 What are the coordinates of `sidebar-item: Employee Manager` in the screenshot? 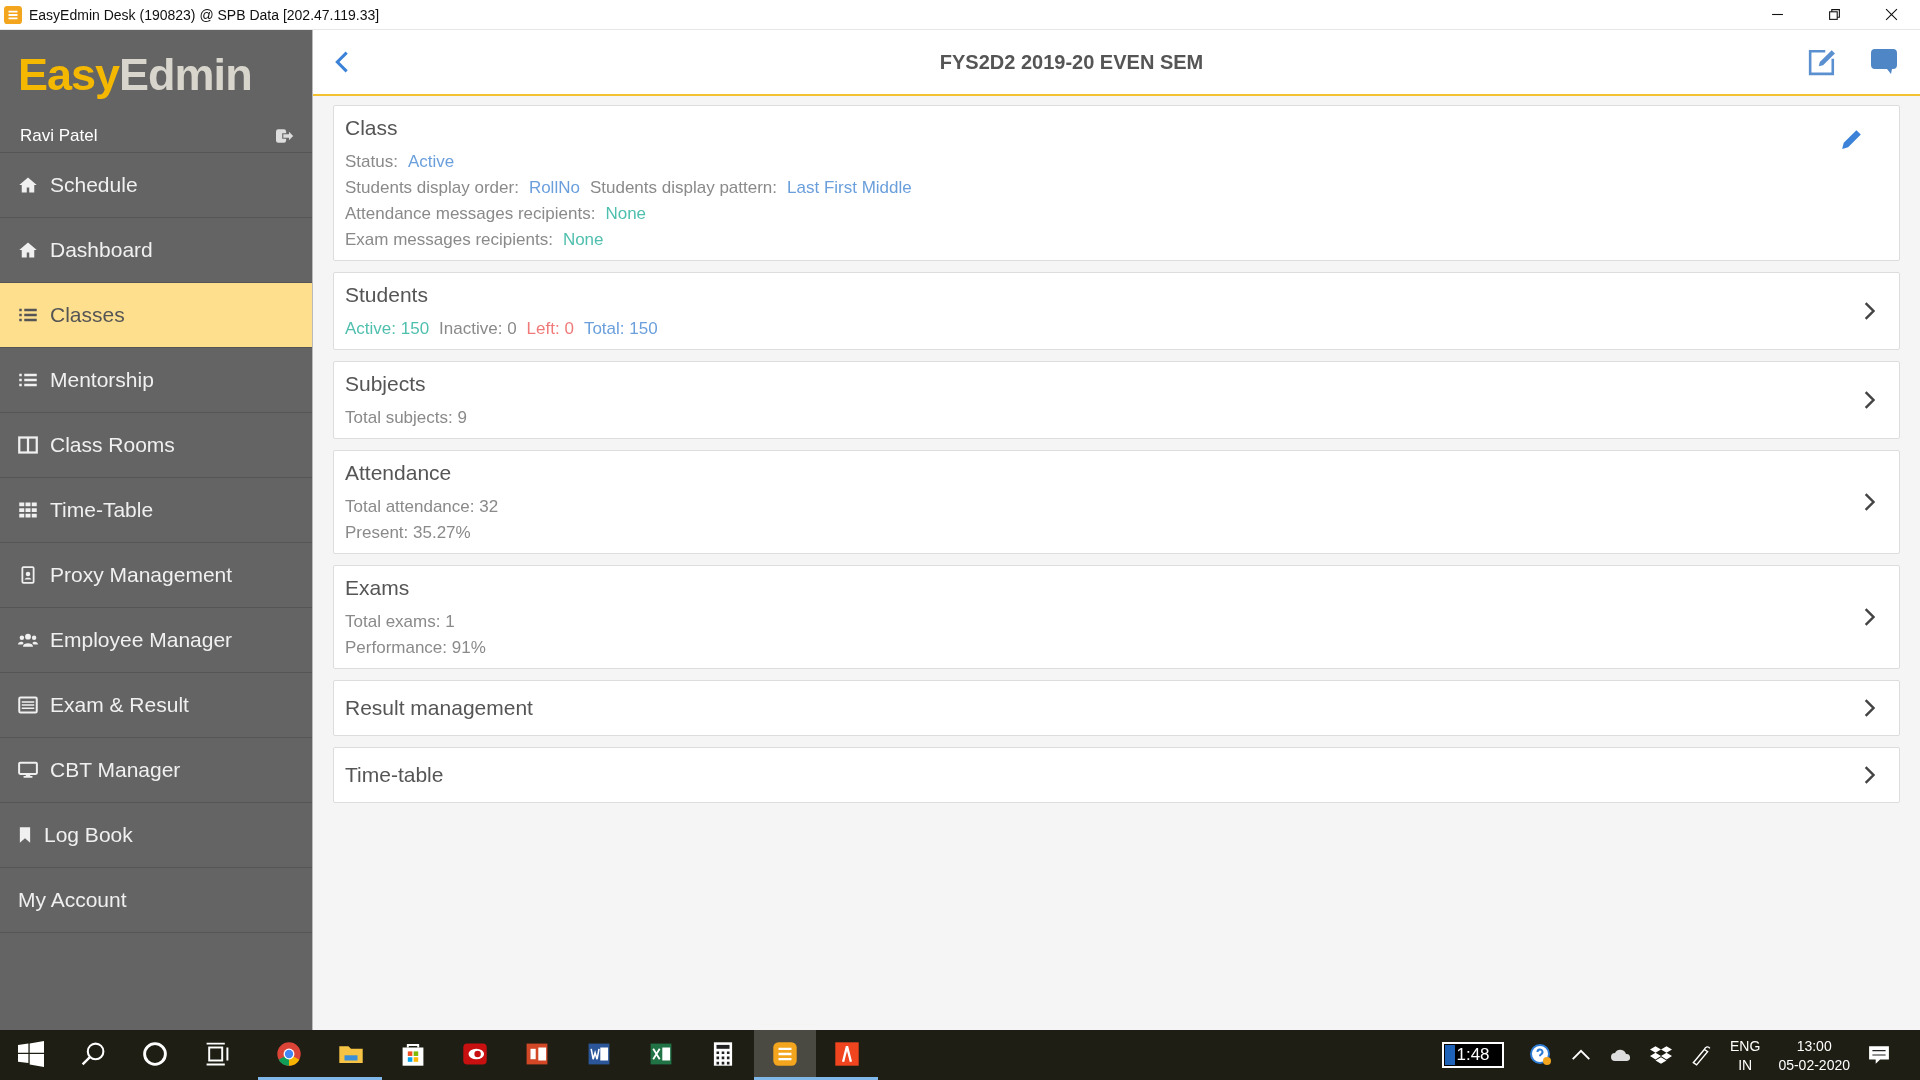 It's located at (156, 640).